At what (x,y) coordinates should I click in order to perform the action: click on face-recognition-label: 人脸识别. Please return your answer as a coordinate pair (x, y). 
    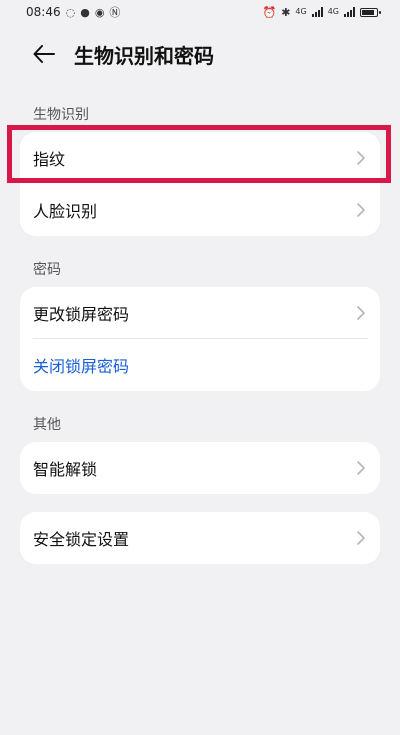
    Looking at the image, I should click on (65, 211).